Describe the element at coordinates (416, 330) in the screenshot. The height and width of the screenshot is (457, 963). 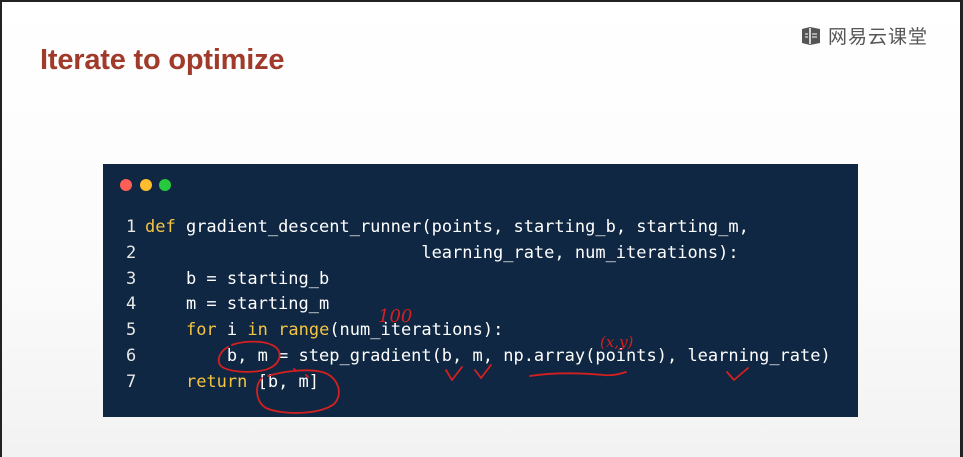
I see `code-token: (num_iterations):` at that location.